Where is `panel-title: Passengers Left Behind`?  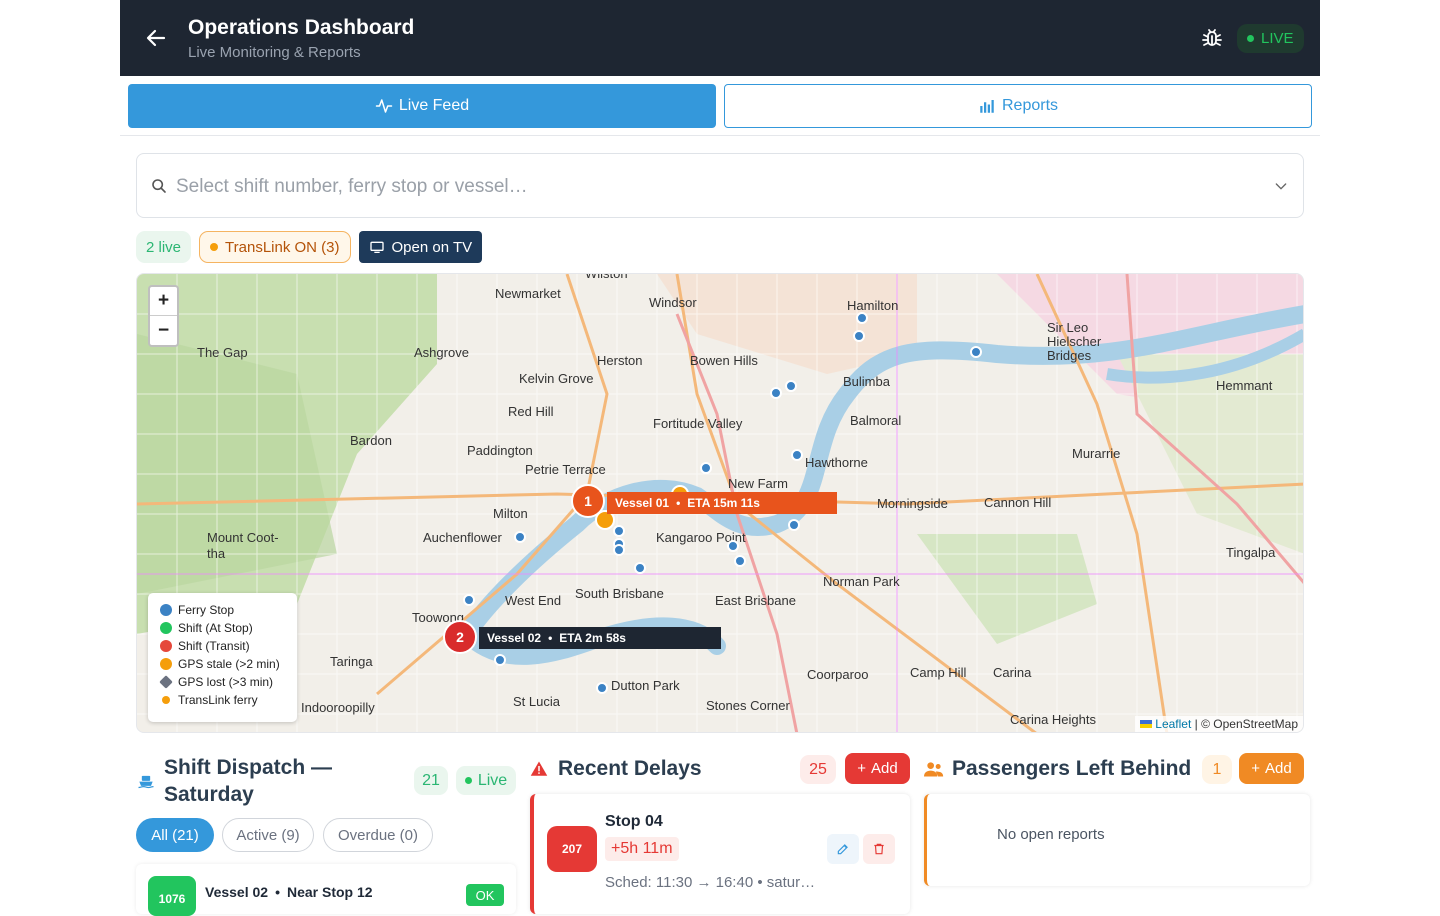
panel-title: Passengers Left Behind is located at coordinates (1072, 768).